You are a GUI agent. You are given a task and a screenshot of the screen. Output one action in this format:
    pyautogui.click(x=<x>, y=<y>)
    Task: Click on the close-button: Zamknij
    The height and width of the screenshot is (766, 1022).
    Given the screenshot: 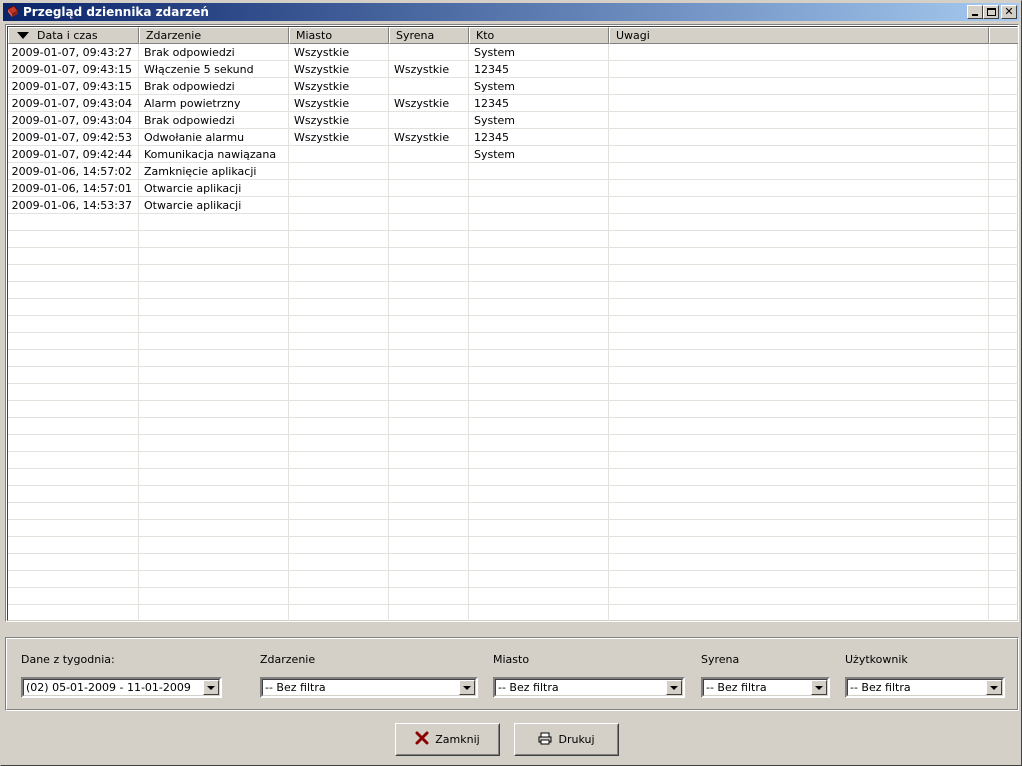 What is the action you would take?
    pyautogui.click(x=447, y=739)
    